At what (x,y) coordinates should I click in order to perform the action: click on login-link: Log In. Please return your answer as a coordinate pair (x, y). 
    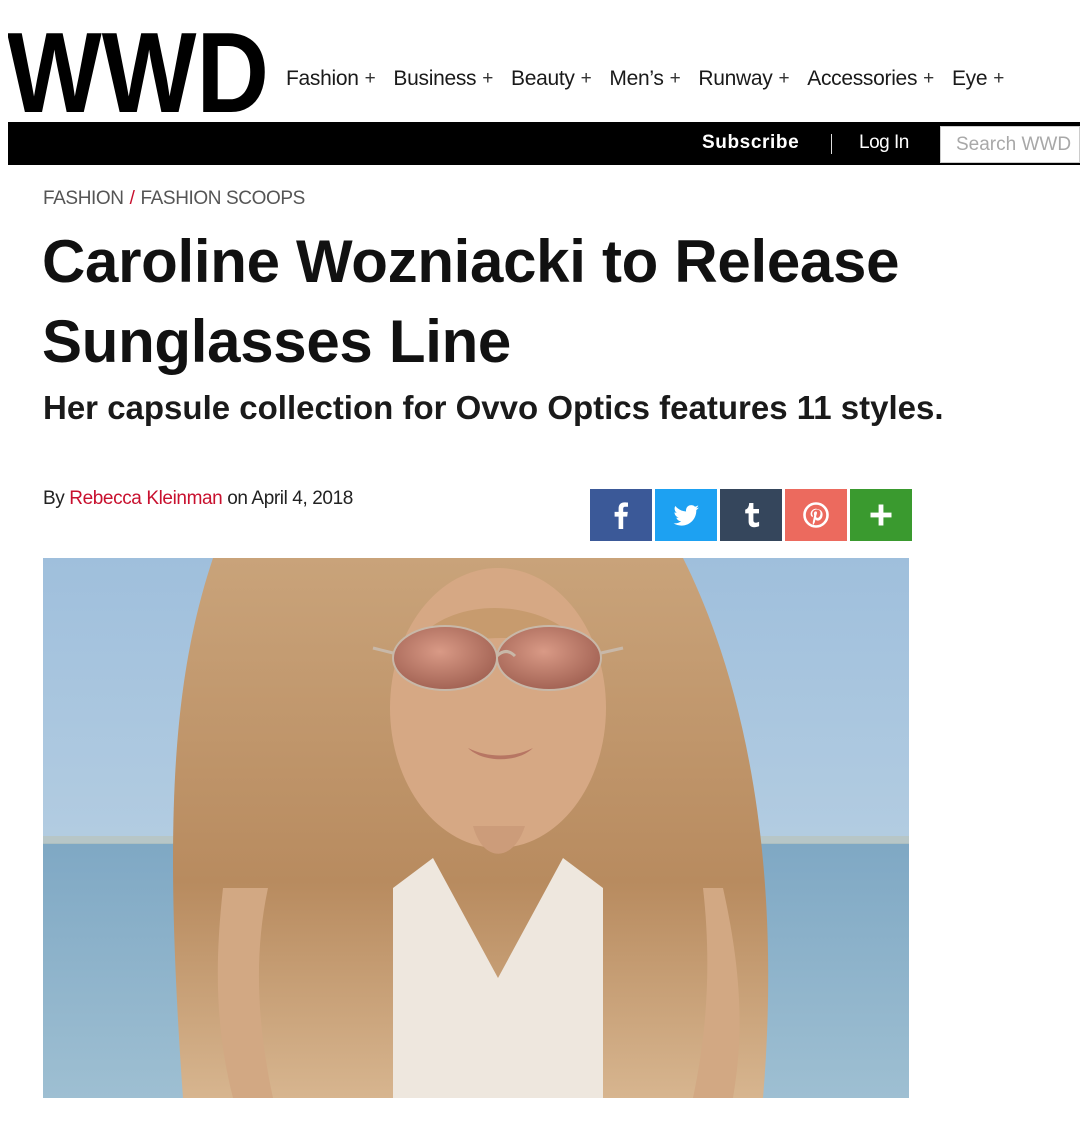
    Looking at the image, I should click on (884, 143).